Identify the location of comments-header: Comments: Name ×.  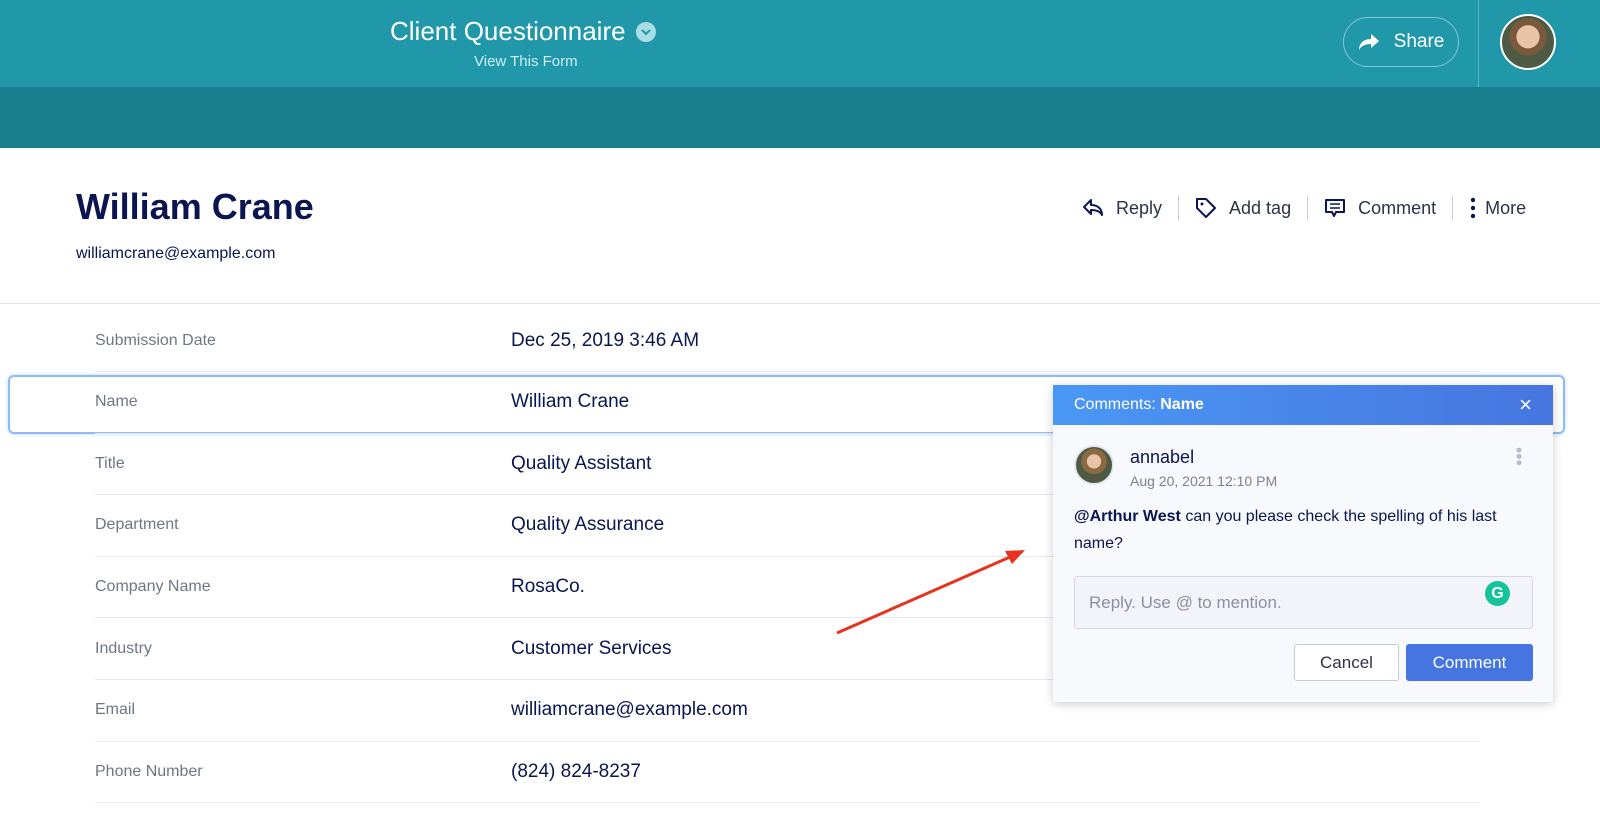
(1303, 405).